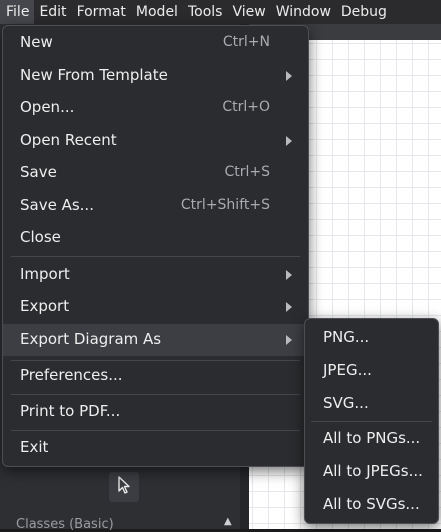 The image size is (441, 532). What do you see at coordinates (17, 12) in the screenshot?
I see `menu-file: File` at bounding box center [17, 12].